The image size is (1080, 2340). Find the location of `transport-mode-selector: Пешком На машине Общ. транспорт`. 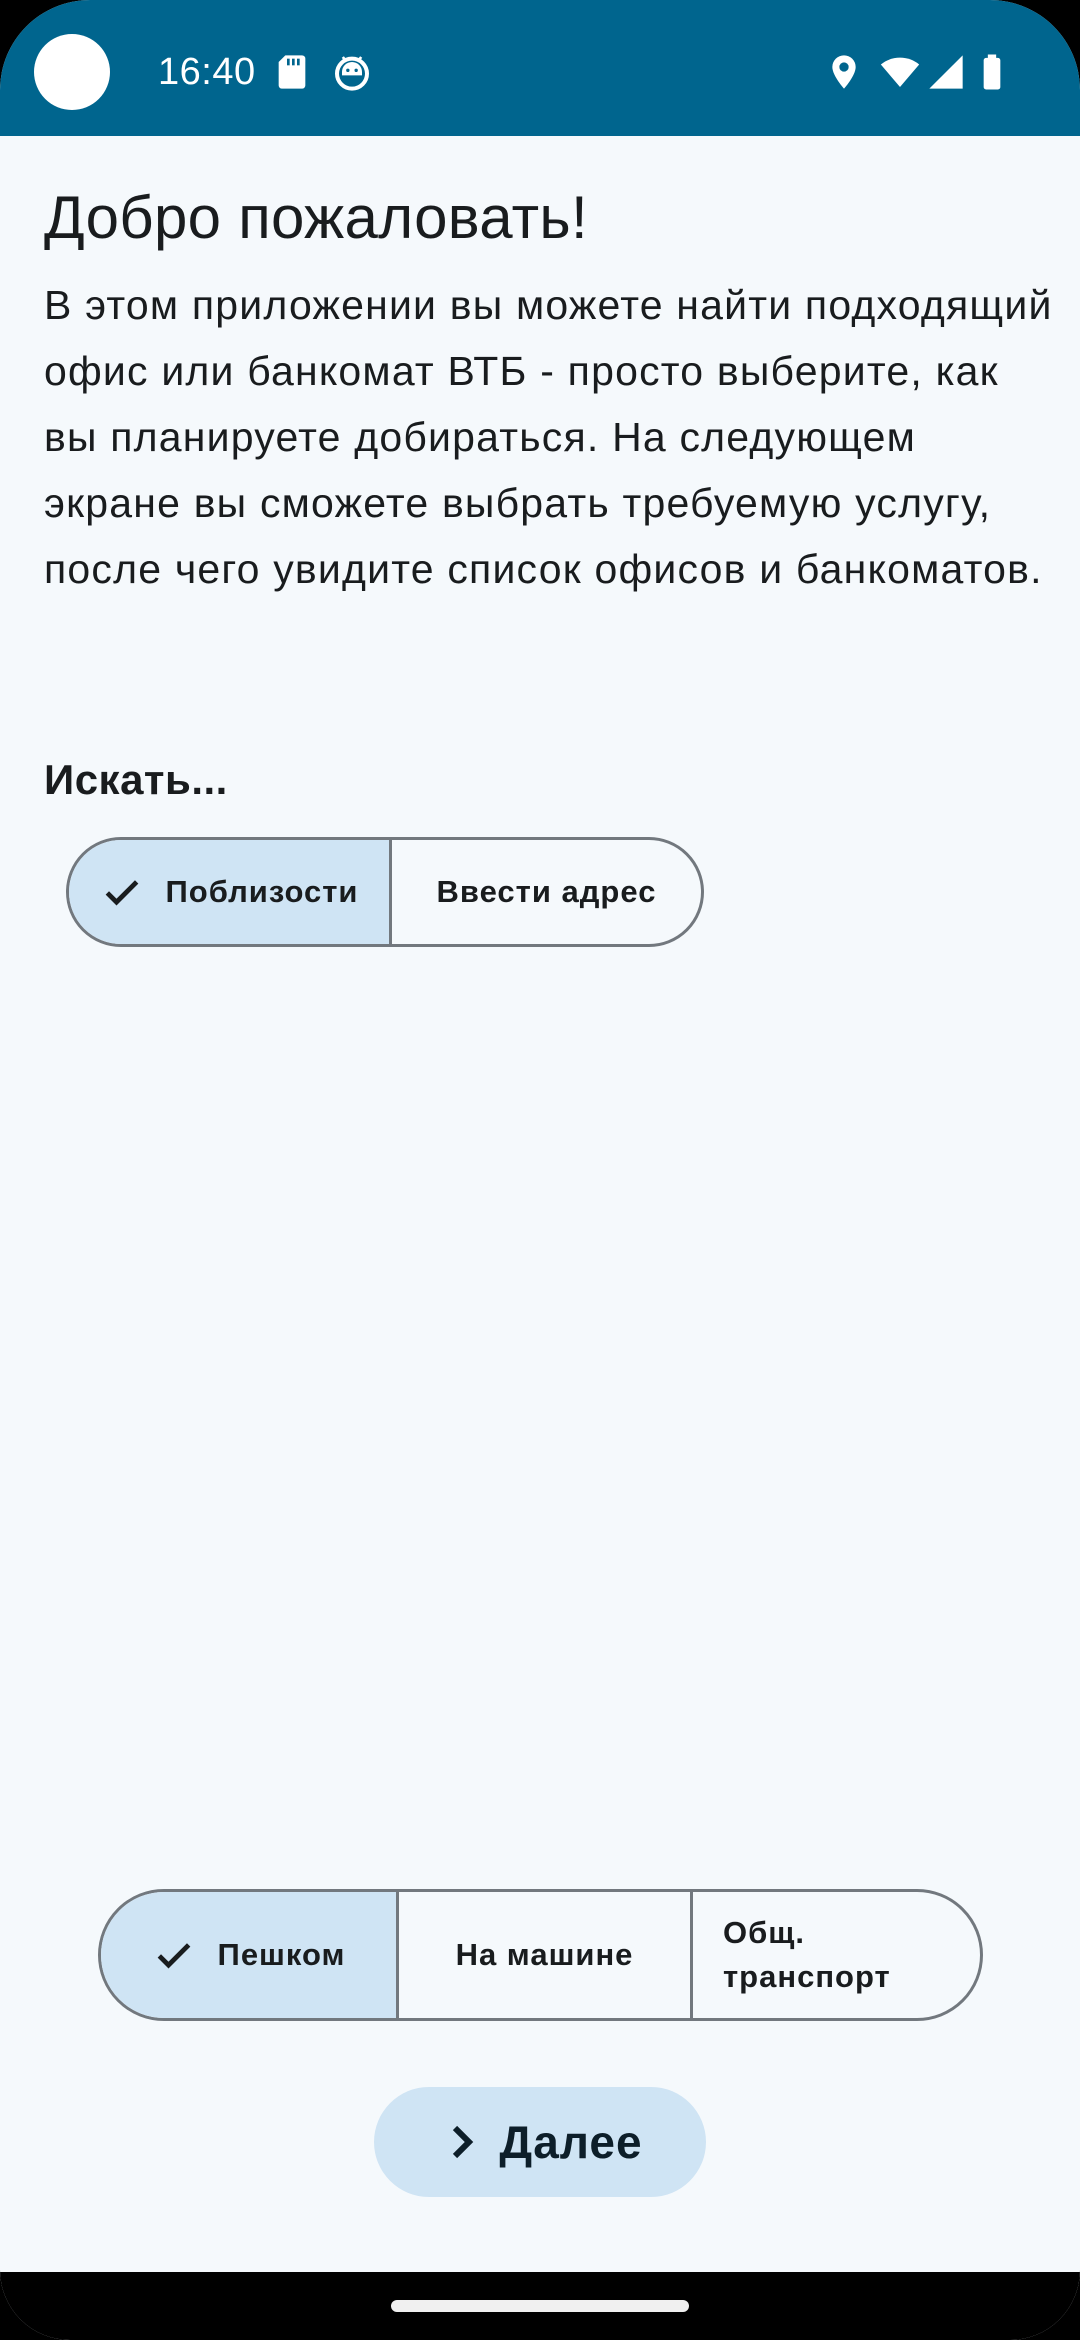

transport-mode-selector: Пешком На машине Общ. транспорт is located at coordinates (540, 1955).